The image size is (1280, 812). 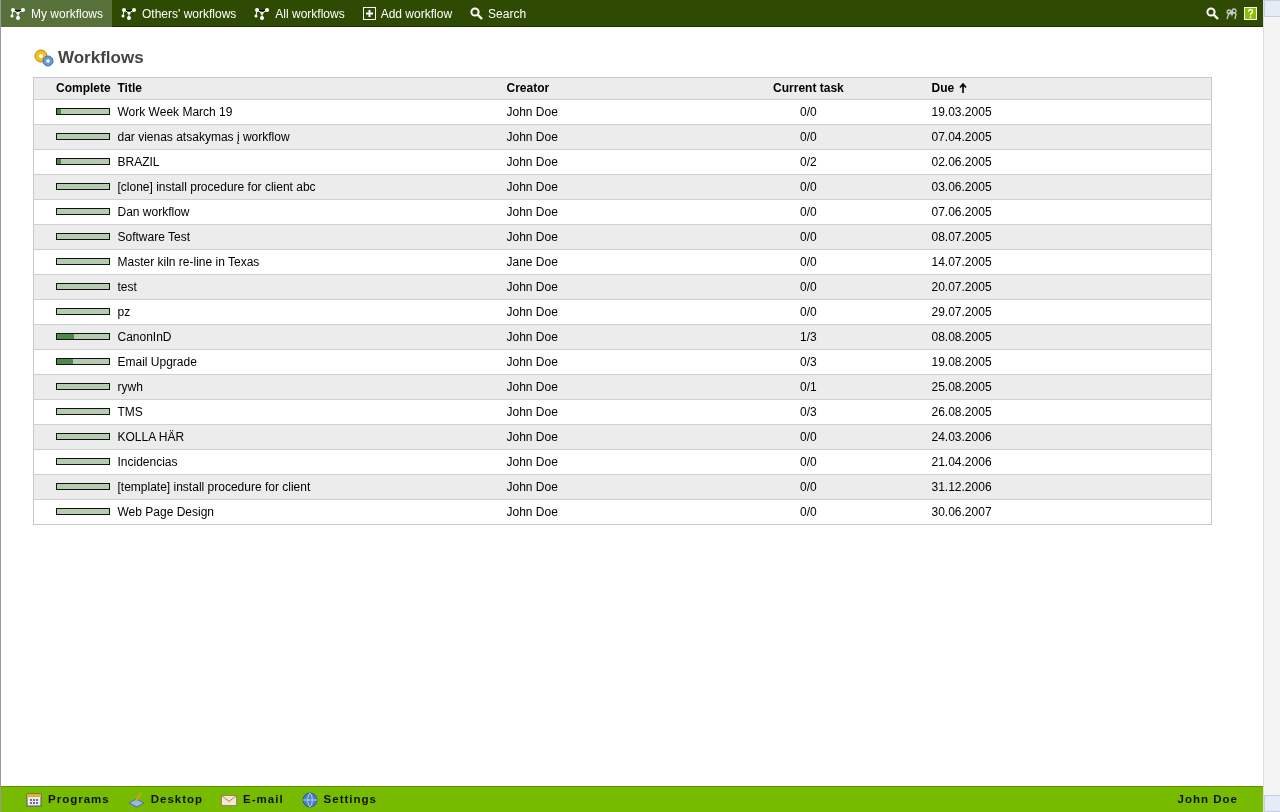 What do you see at coordinates (56, 13) in the screenshot?
I see `nav-tab: My workflows` at bounding box center [56, 13].